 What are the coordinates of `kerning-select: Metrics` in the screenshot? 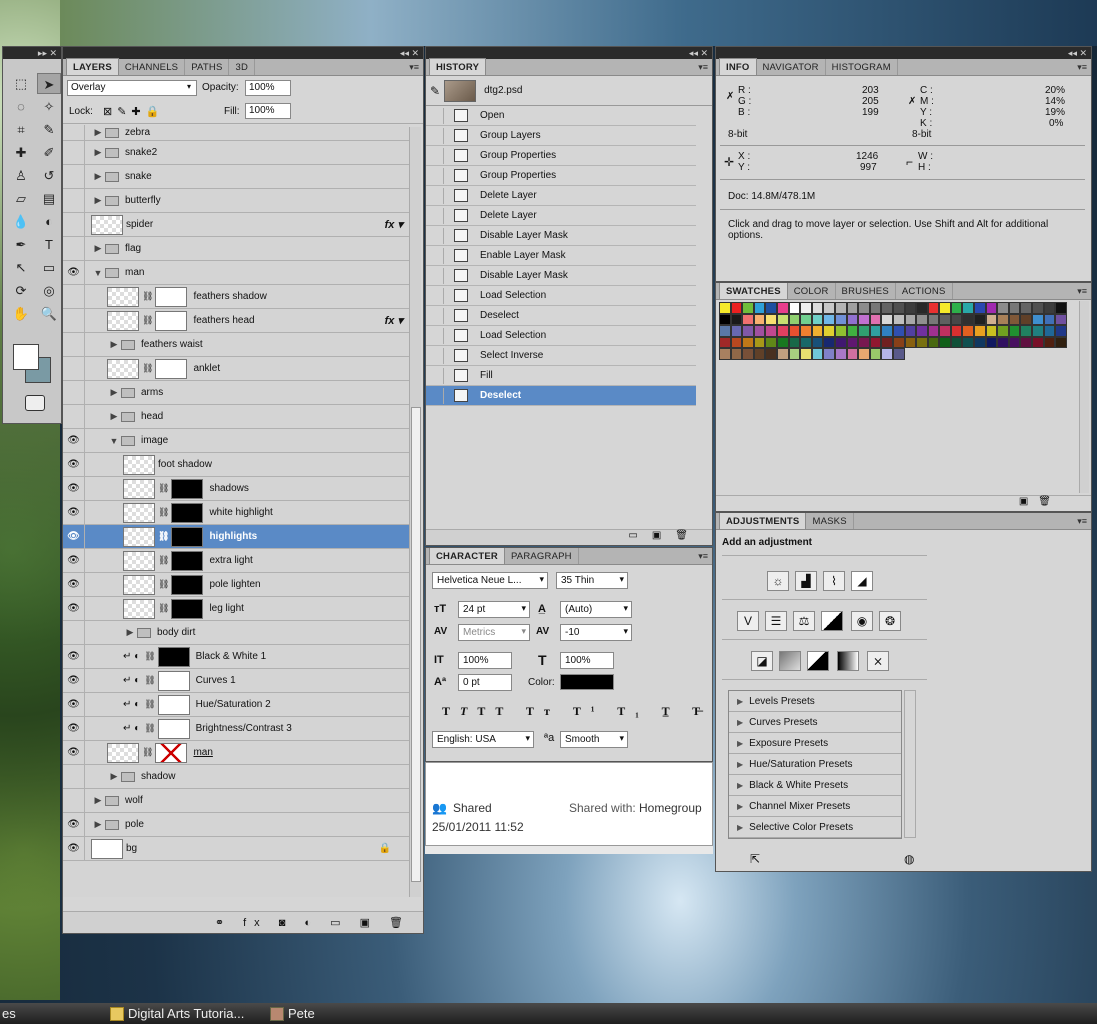 It's located at (494, 632).